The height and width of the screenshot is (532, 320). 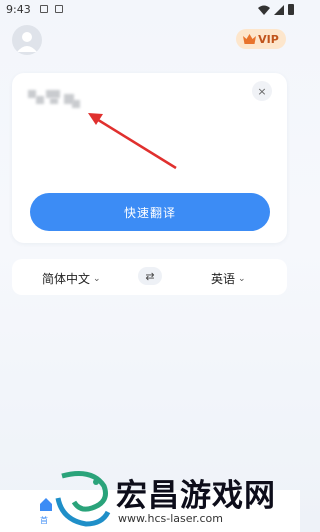 I want to click on source-language-selector: 简体中文 ⌄, so click(x=71, y=278).